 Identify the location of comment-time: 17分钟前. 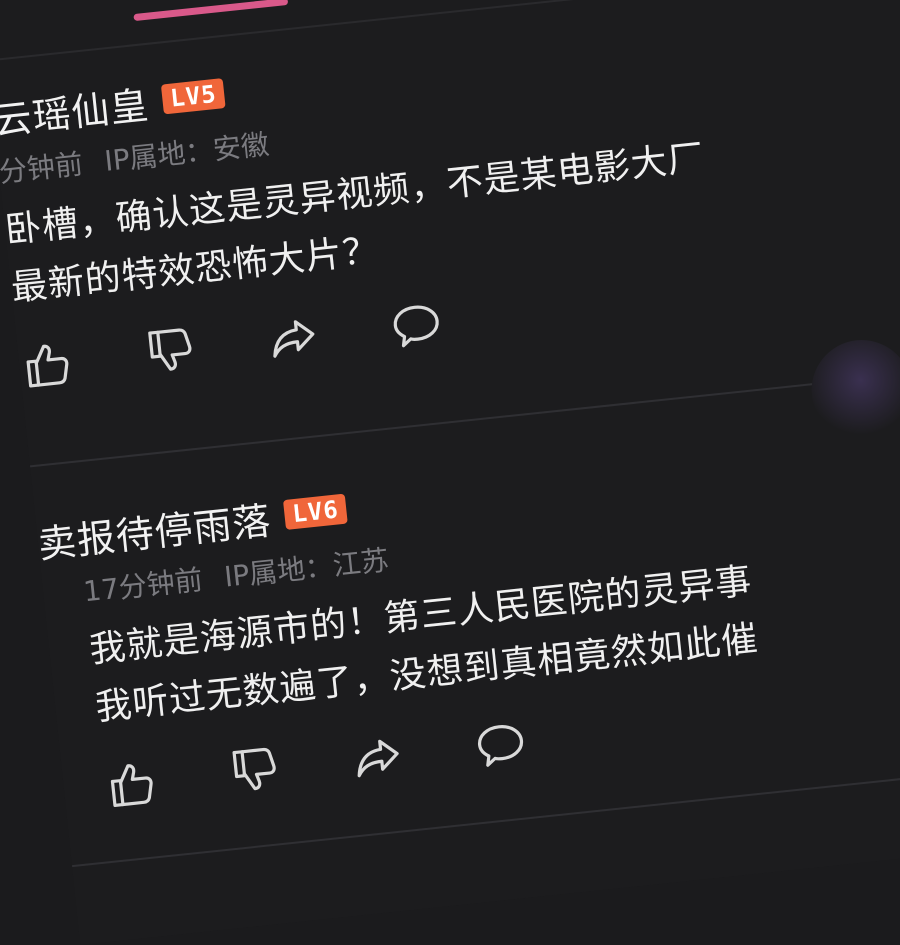
(143, 586).